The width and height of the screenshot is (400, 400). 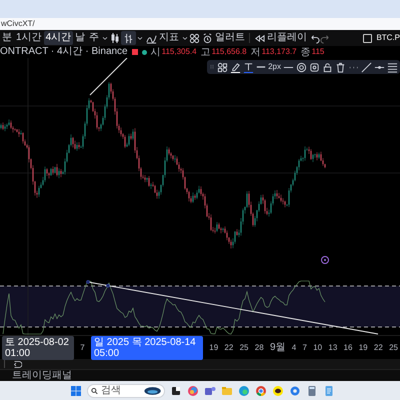 I want to click on line-width-label: 2px, so click(x=274, y=67).